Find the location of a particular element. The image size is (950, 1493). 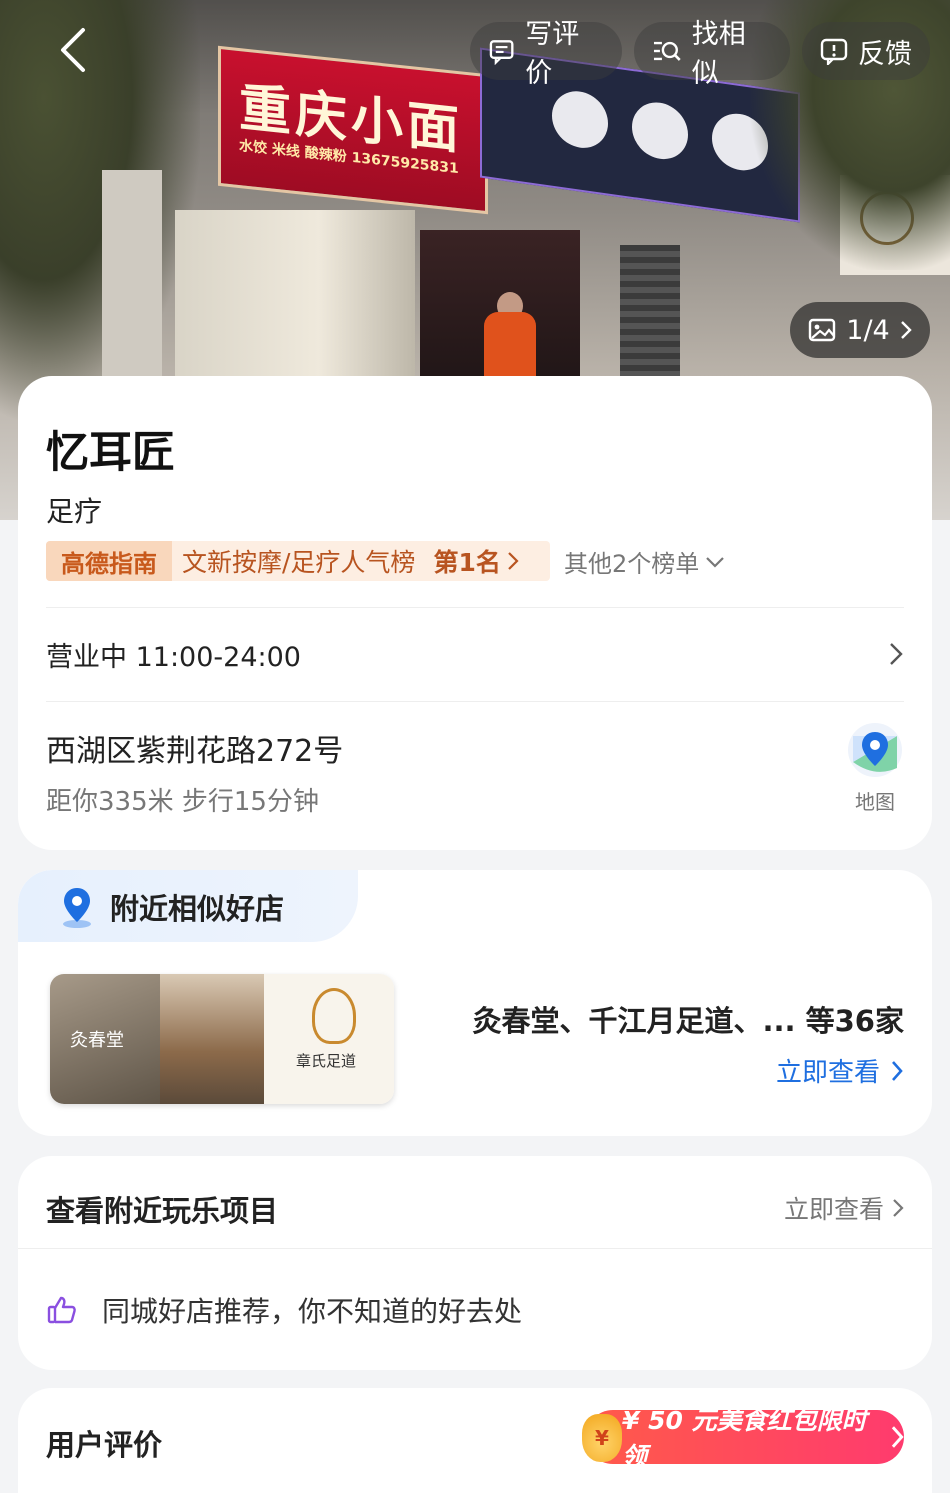

nearby-shop-image: 章氏足道 is located at coordinates (329, 1039).